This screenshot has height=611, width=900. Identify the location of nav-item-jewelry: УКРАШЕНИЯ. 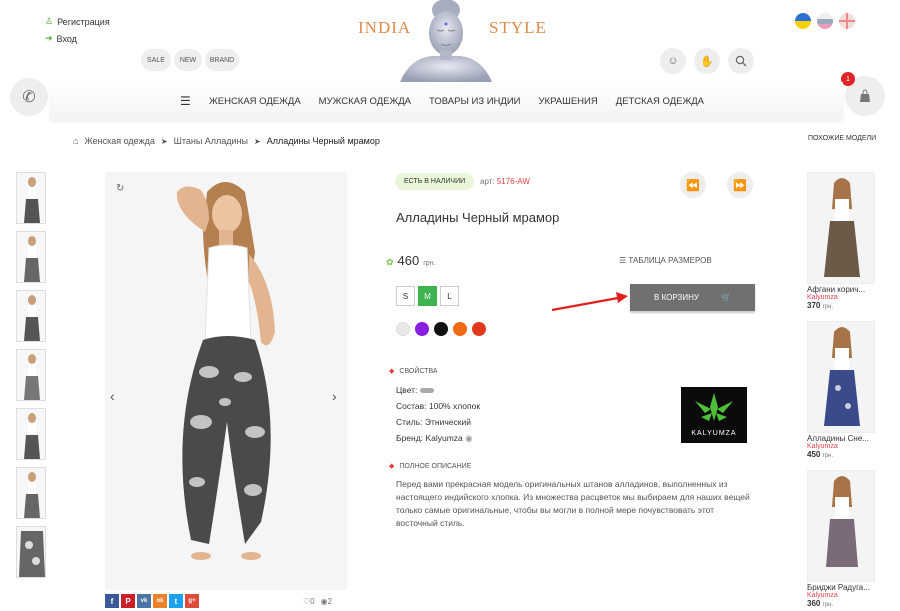
(568, 101).